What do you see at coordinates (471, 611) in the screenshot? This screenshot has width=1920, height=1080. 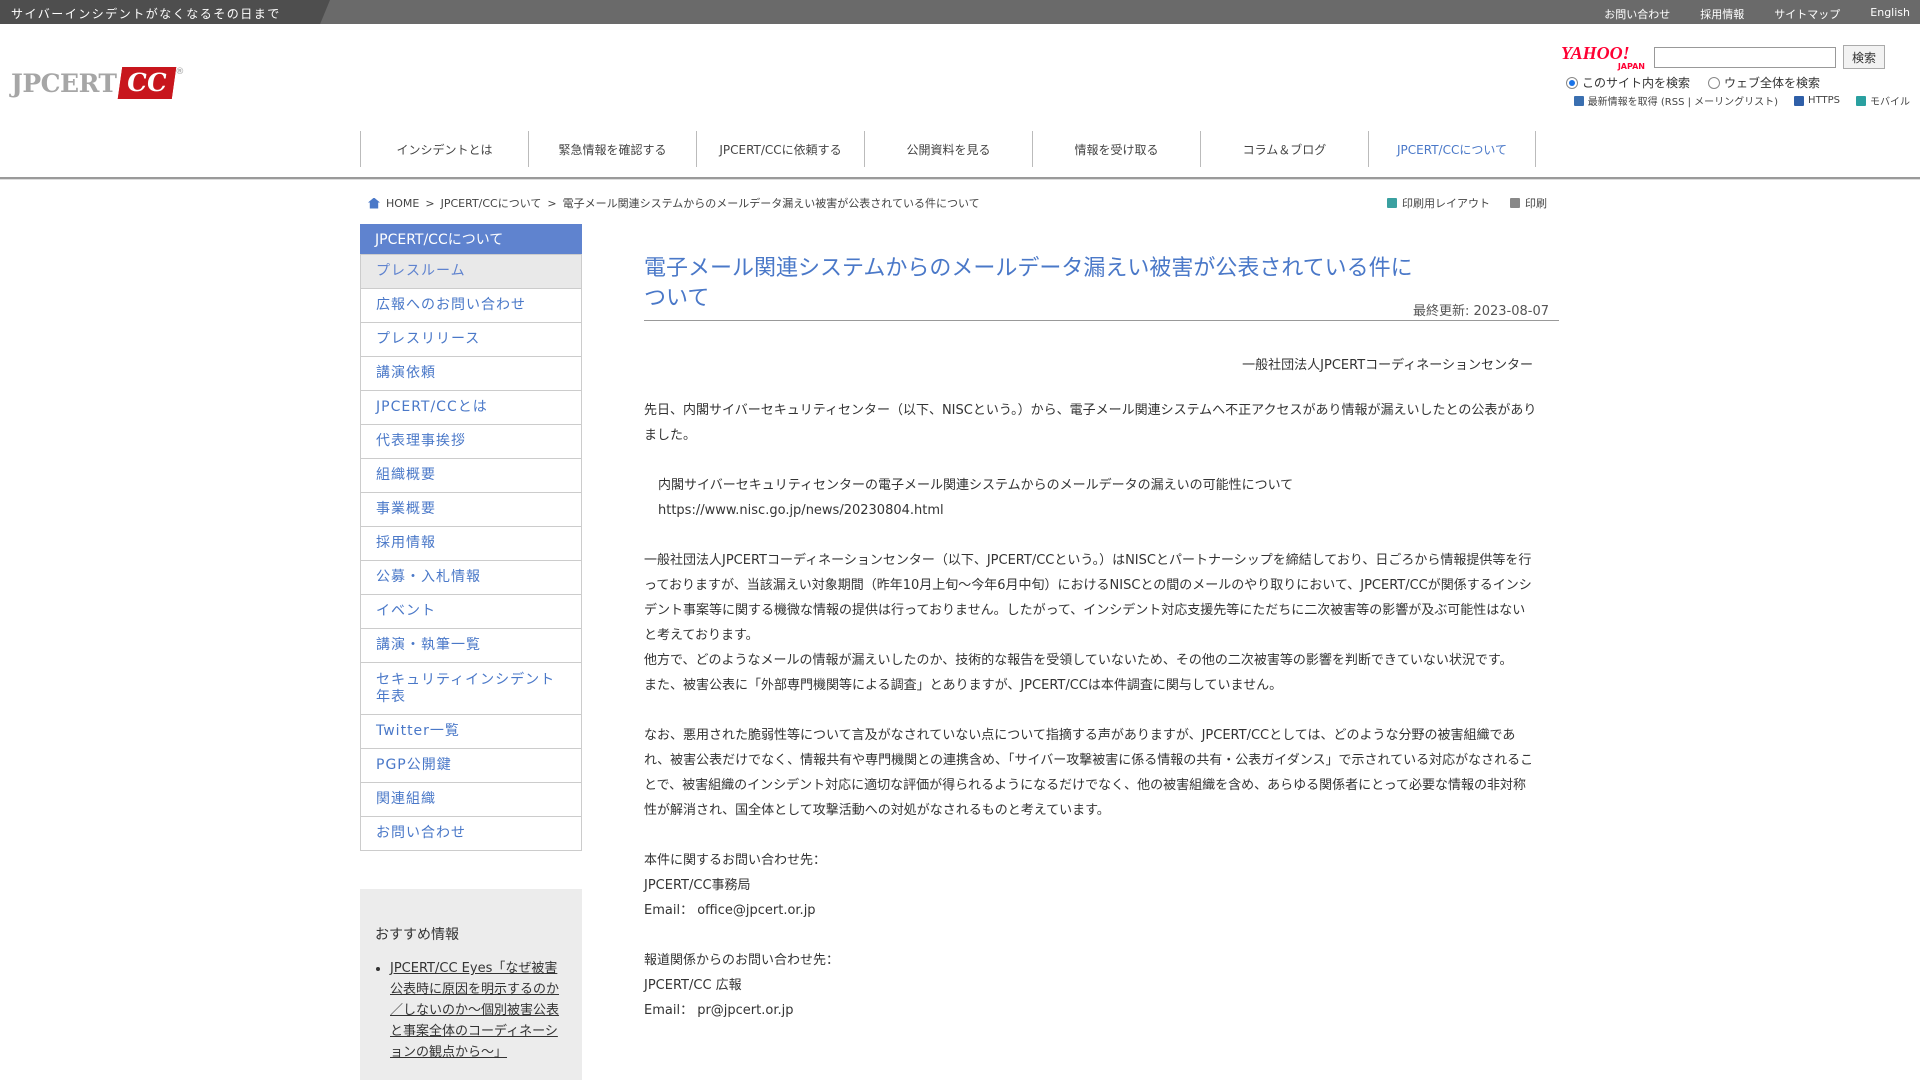 I see `sidebar-item-events: イベント` at bounding box center [471, 611].